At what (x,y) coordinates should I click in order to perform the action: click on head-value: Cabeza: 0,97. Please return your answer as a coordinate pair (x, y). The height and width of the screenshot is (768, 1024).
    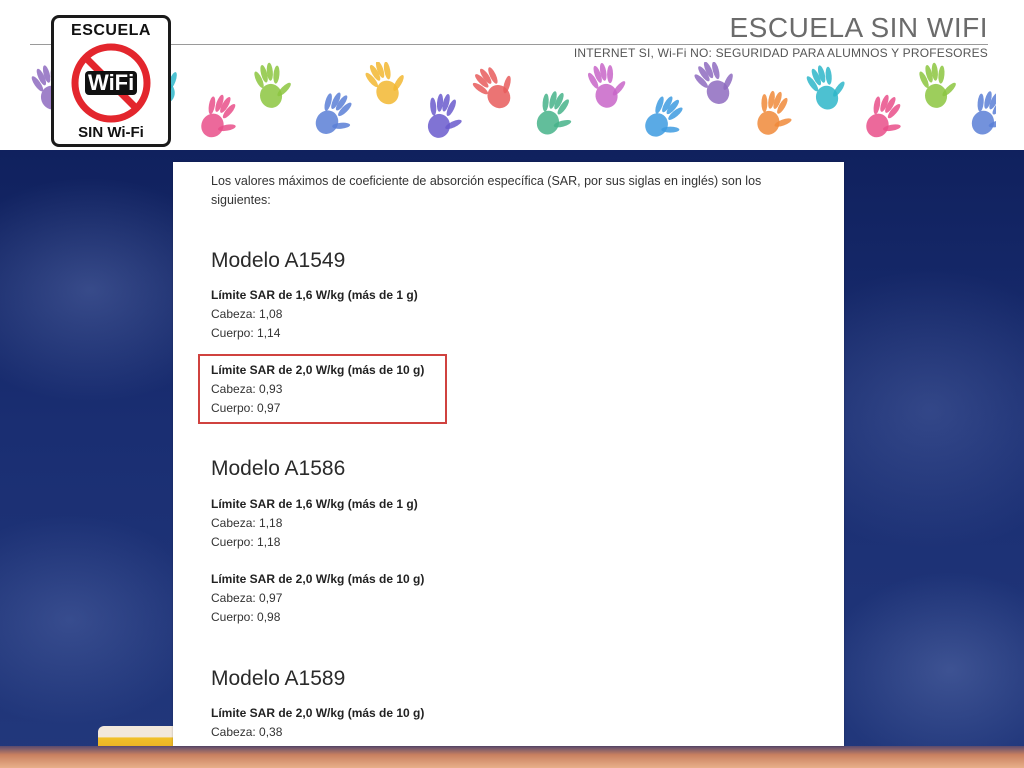
    Looking at the image, I should click on (247, 598).